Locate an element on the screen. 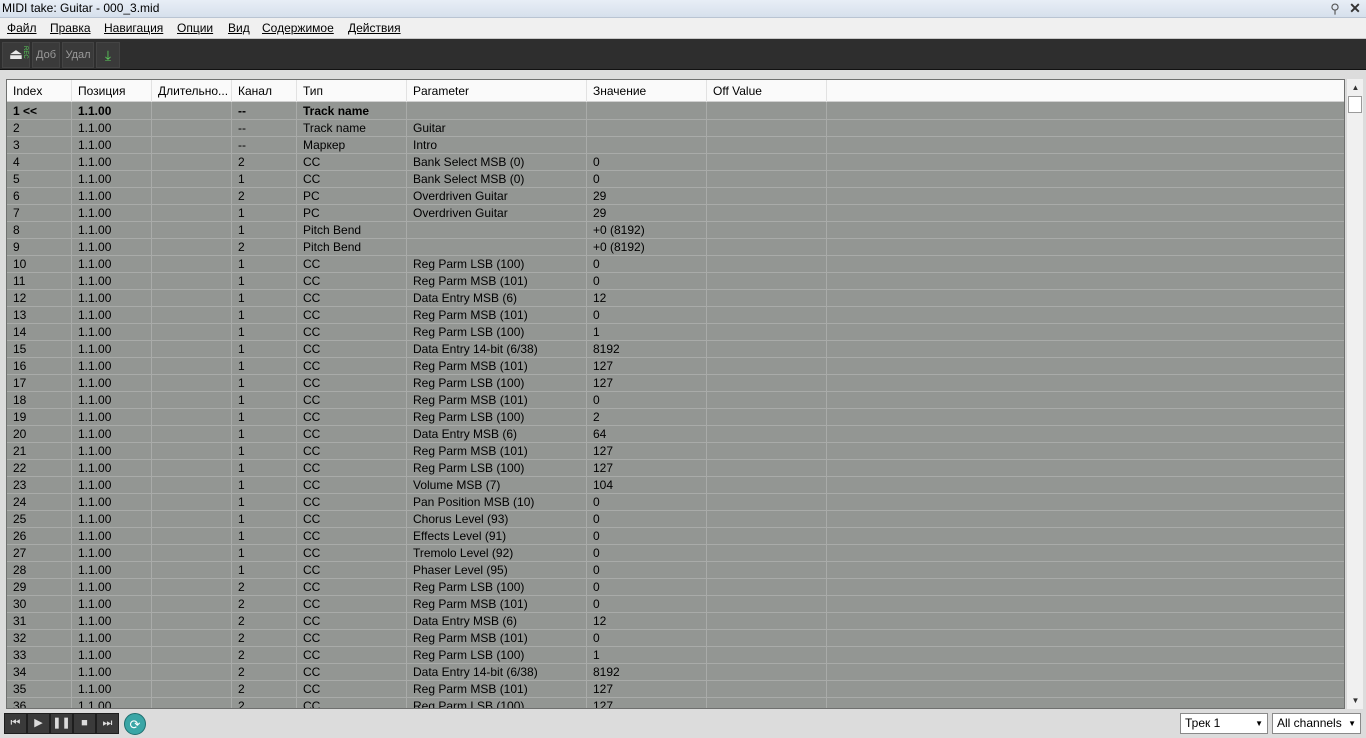 This screenshot has height=738, width=1366. table-row: 3 1.1.00 -- Маркер Intro is located at coordinates (675, 145).